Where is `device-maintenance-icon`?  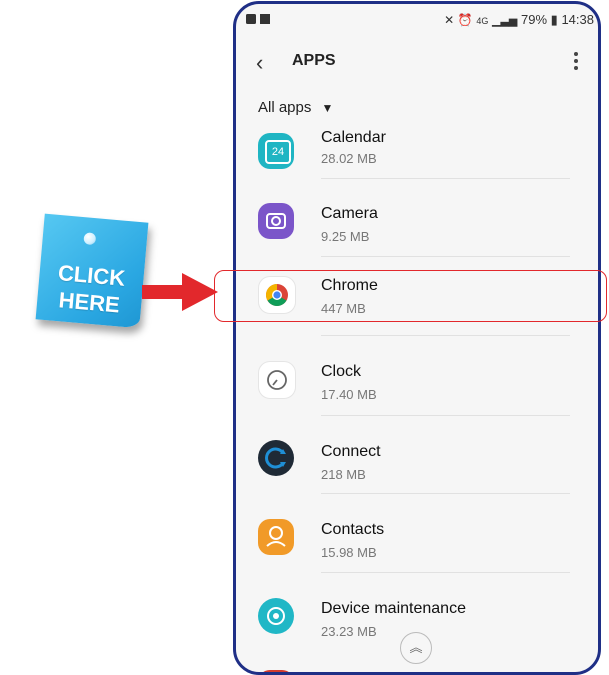
device-maintenance-icon is located at coordinates (276, 616).